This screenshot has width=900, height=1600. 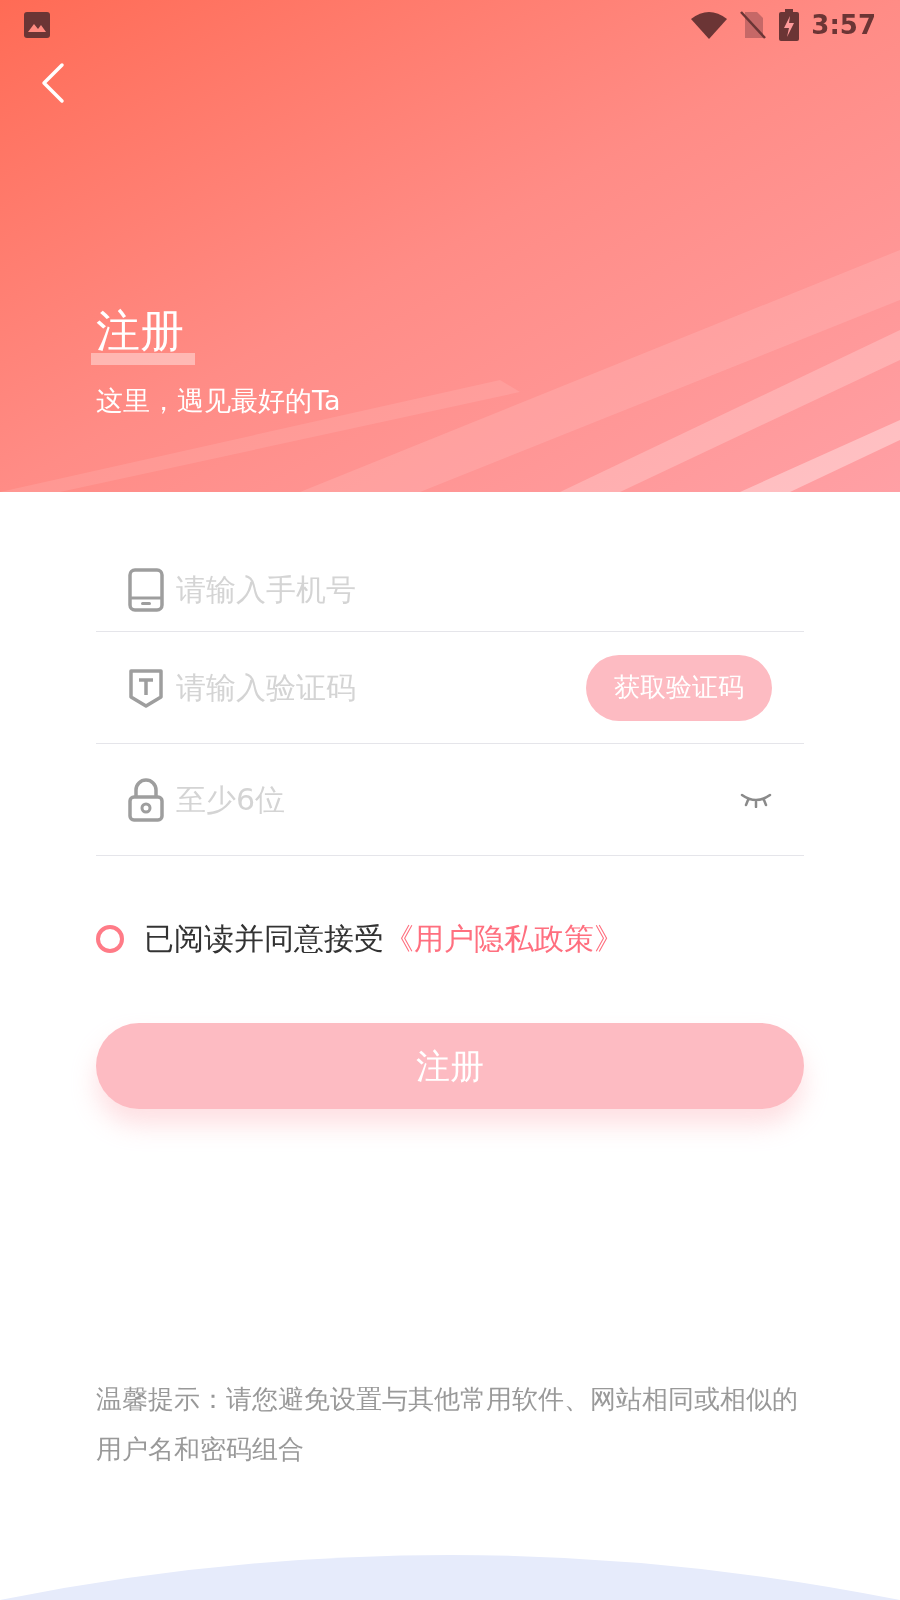 What do you see at coordinates (146, 589) in the screenshot?
I see `phone-icon` at bounding box center [146, 589].